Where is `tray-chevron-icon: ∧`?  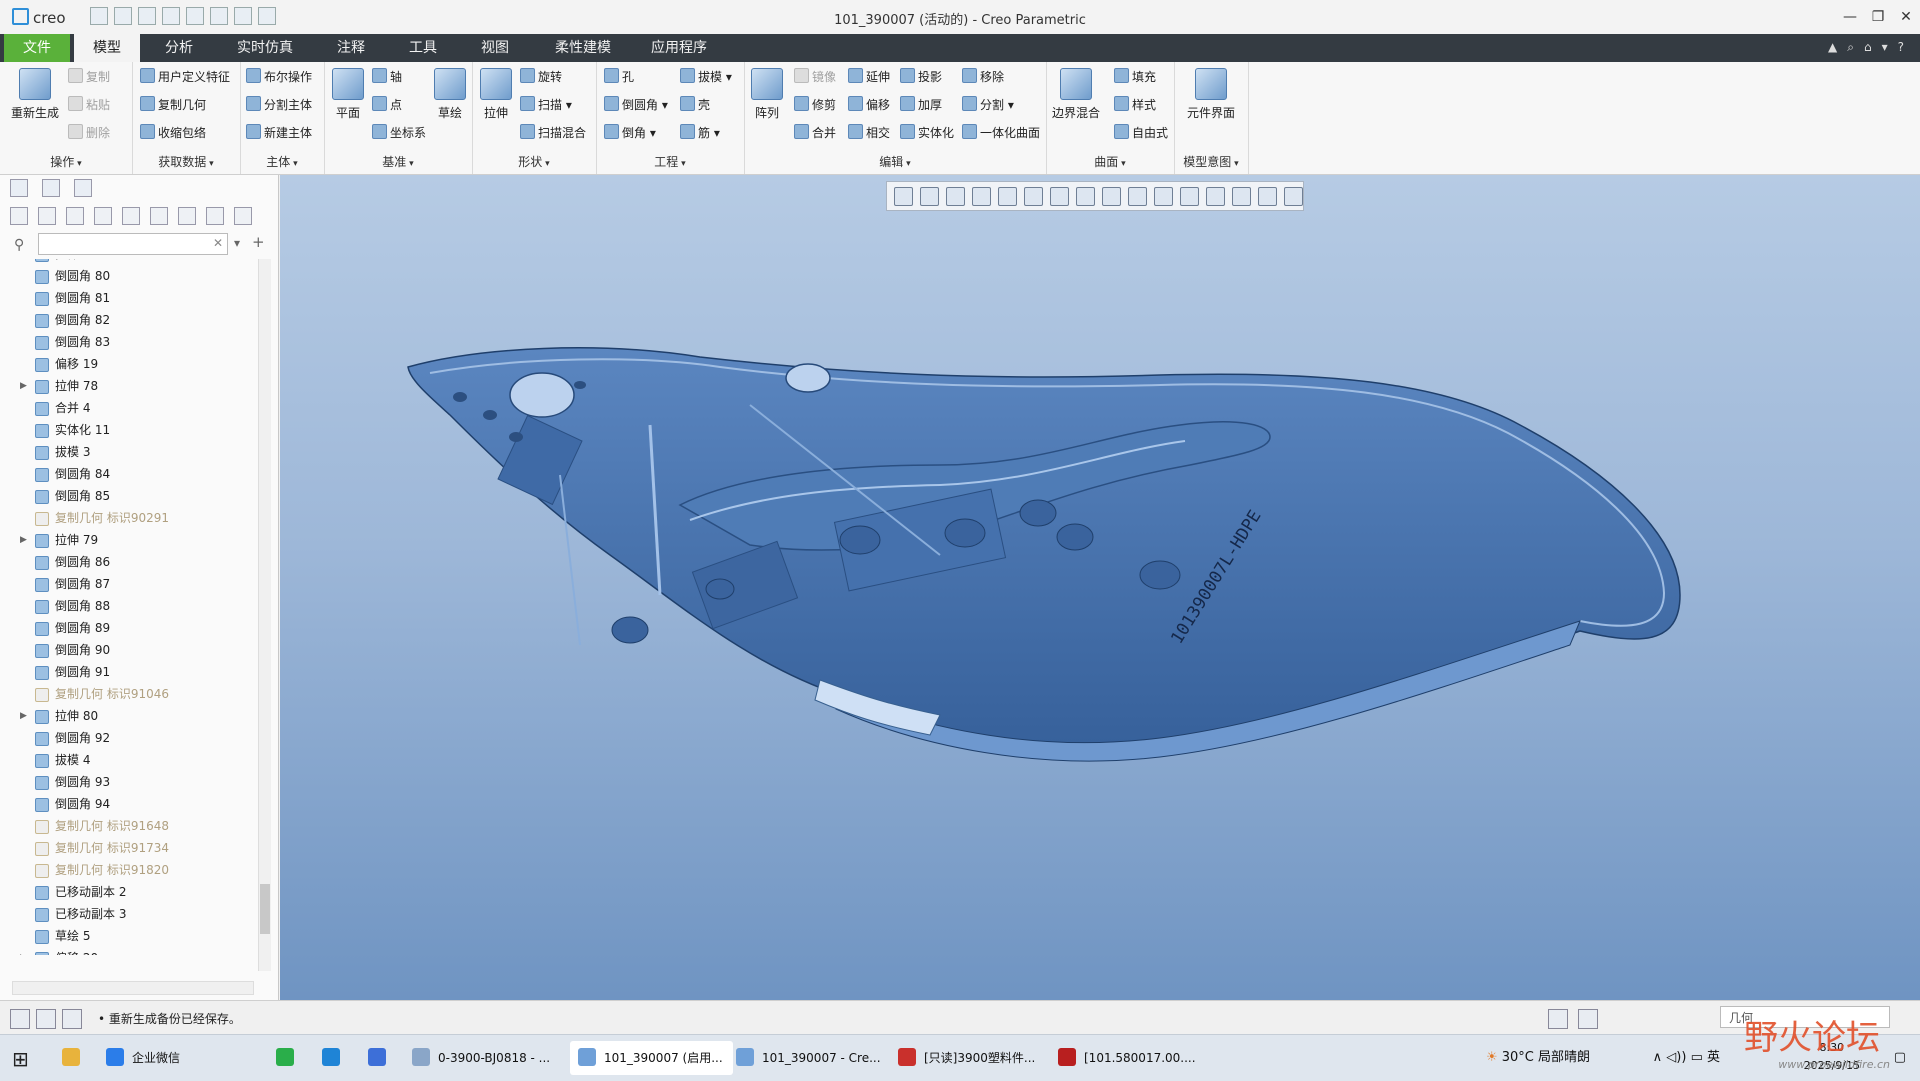 tray-chevron-icon: ∧ is located at coordinates (1660, 1057).